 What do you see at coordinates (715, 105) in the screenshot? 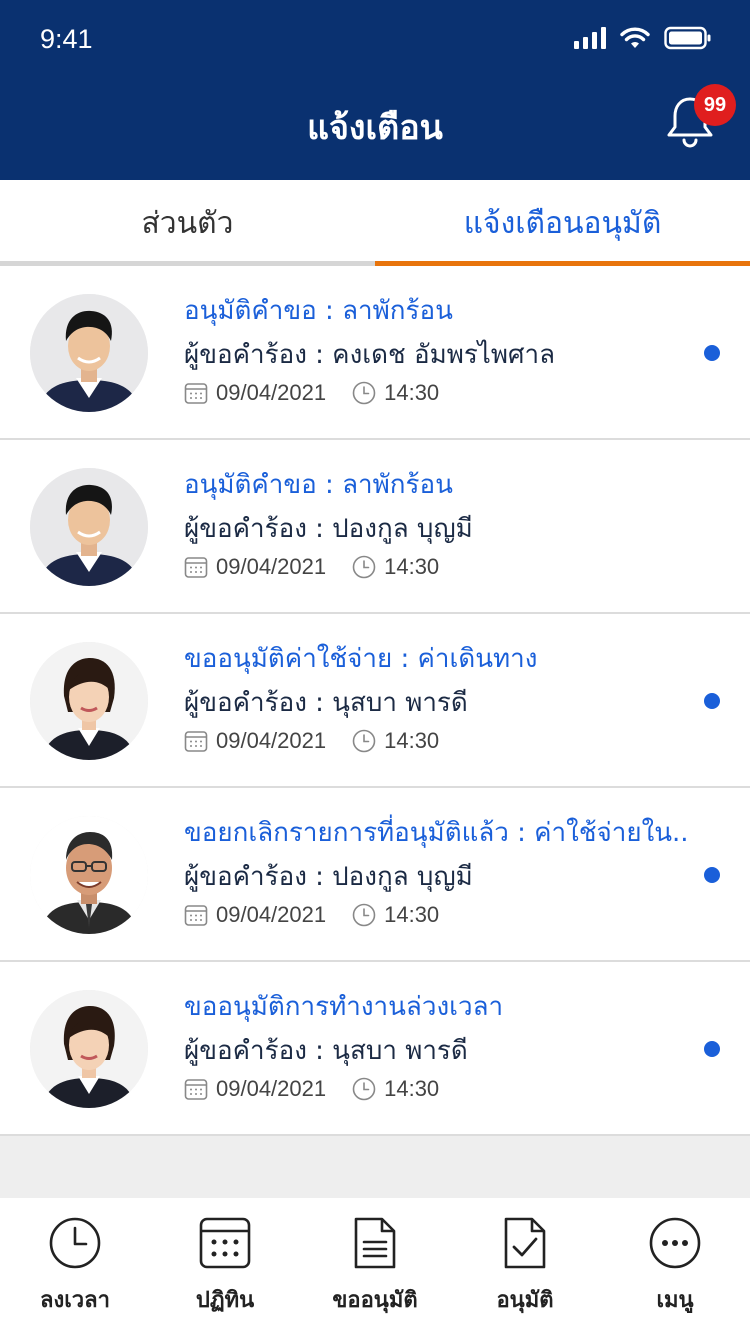
I see `notification-count-badge: 99` at bounding box center [715, 105].